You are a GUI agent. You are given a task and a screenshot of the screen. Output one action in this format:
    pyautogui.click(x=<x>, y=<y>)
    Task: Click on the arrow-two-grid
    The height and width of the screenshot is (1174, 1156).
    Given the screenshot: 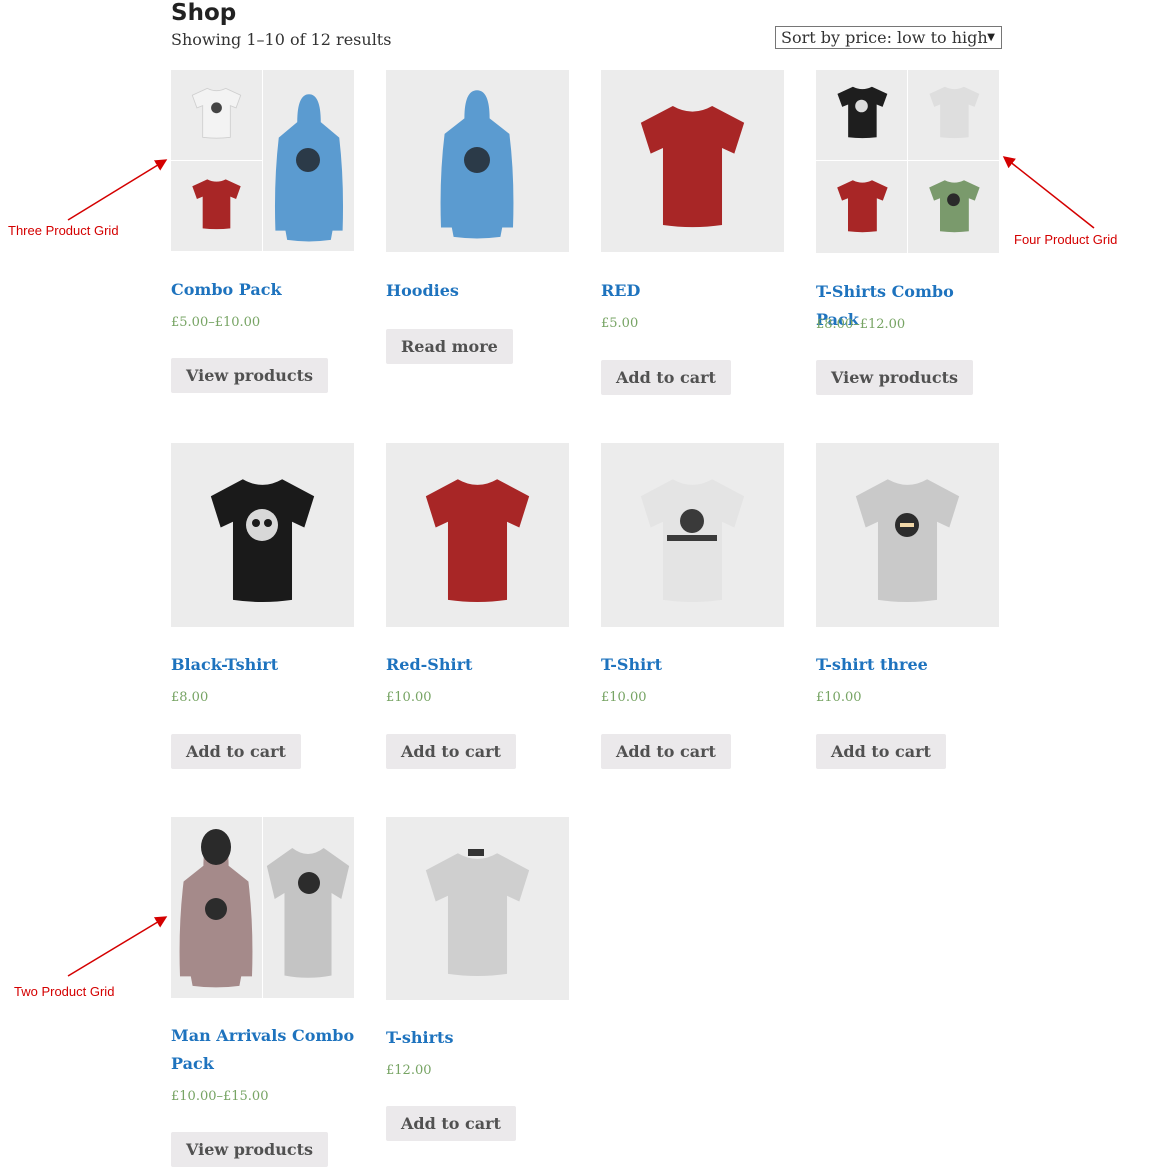 What is the action you would take?
    pyautogui.click(x=117, y=946)
    